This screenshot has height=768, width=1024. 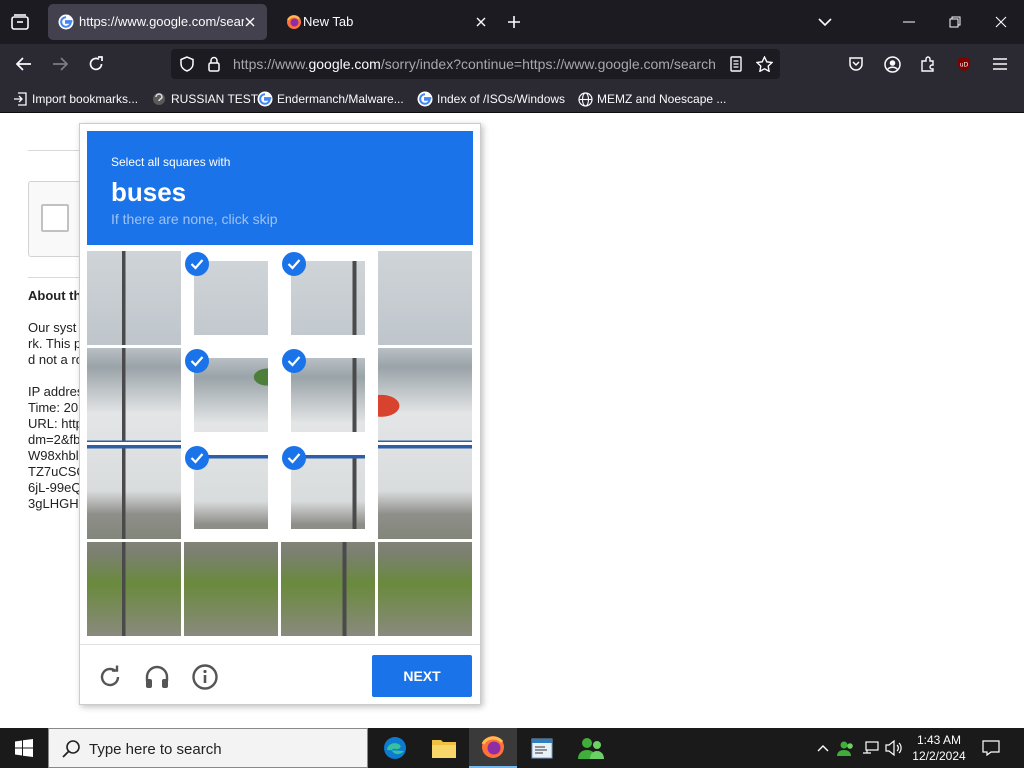 I want to click on tab-title: https://www.google.com/search?q=, so click(x=161, y=21).